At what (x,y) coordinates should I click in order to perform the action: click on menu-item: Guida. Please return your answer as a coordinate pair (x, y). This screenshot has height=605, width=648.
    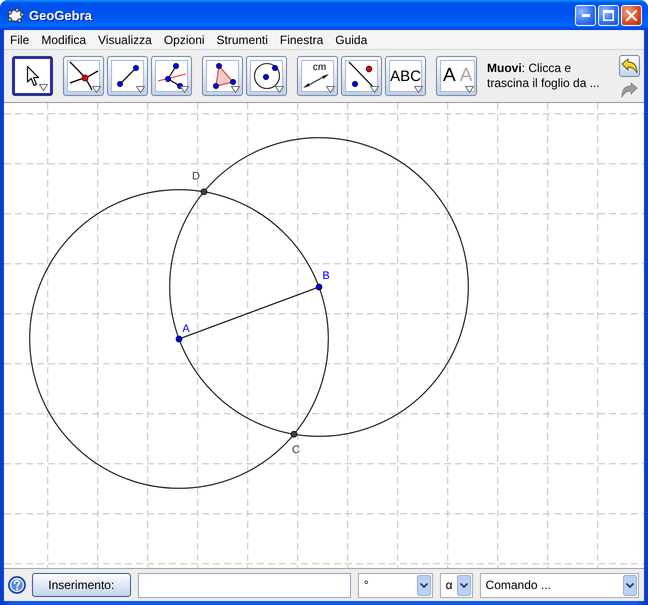
    Looking at the image, I should click on (351, 40).